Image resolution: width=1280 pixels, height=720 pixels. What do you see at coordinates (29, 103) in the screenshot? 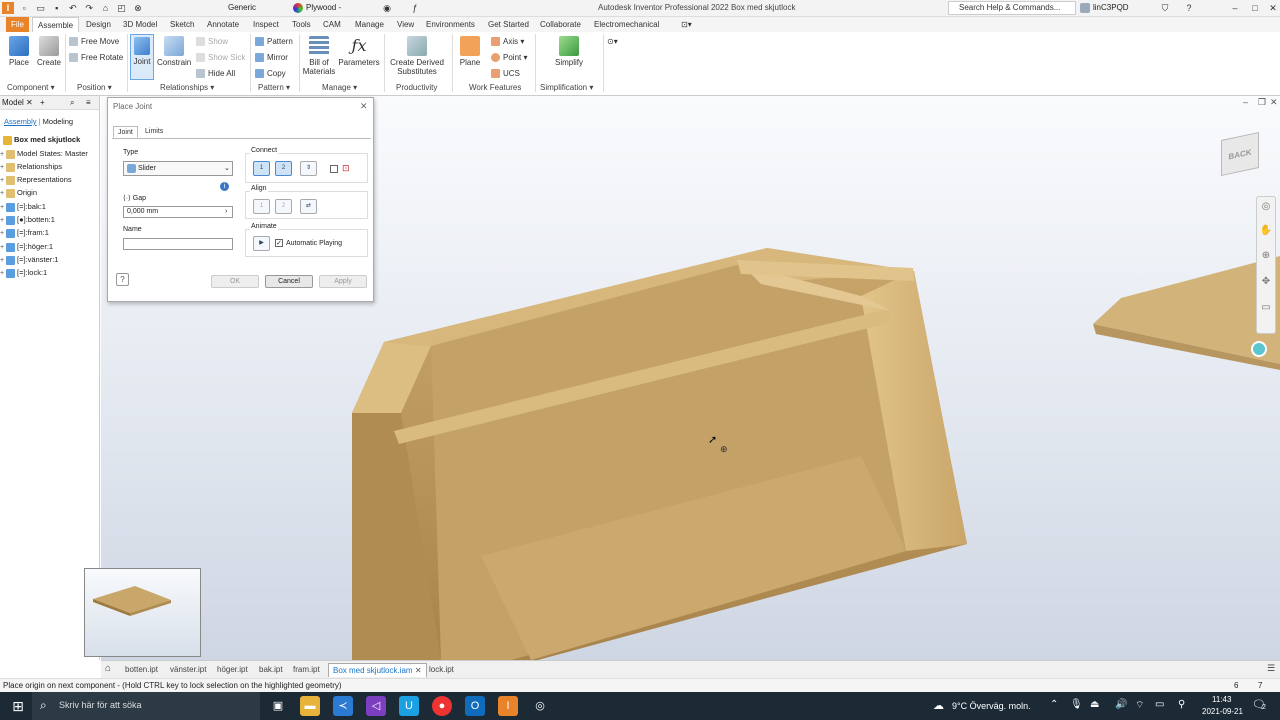
I see `browser-close-icon: ✕` at bounding box center [29, 103].